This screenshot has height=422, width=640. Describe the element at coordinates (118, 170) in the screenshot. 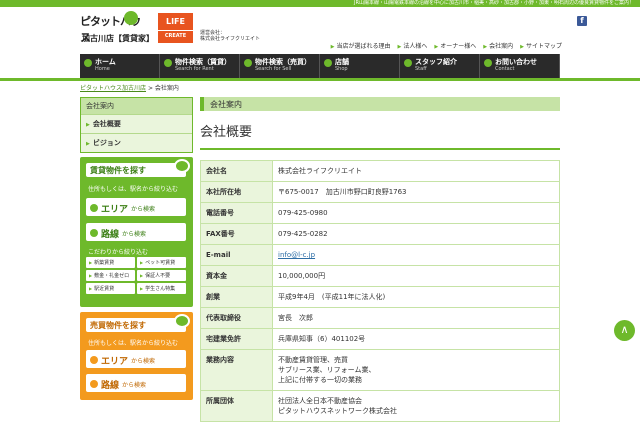

I see `rent-title-text: 賃貸物件を探す` at that location.